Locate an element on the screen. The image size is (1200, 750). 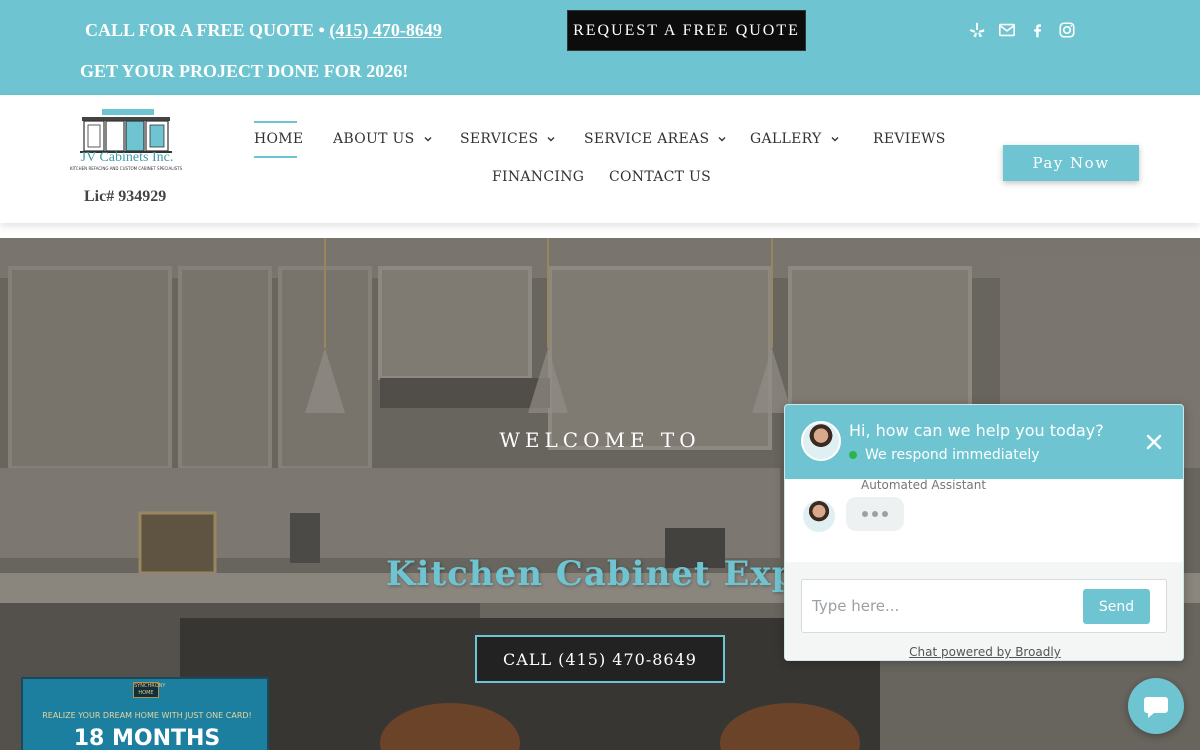
top-cta-text: CALL FOR A FREE QUOTE • is located at coordinates (207, 30).